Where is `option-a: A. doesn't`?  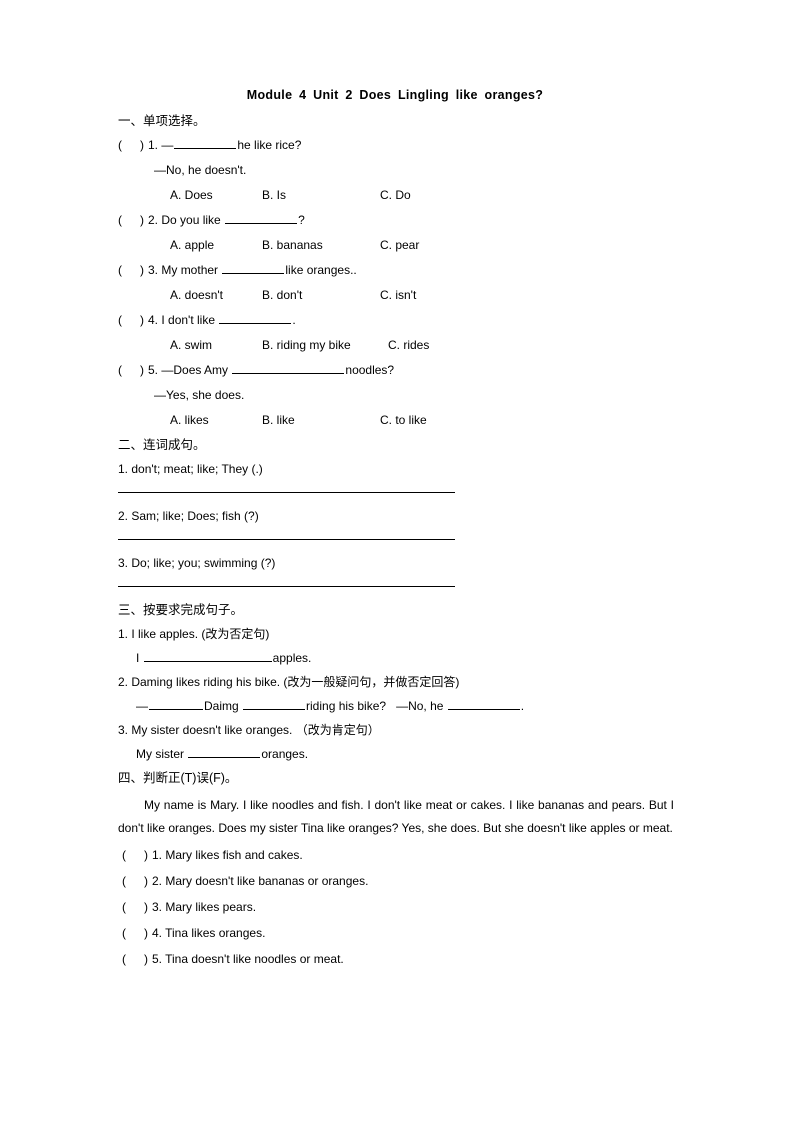
option-a: A. doesn't is located at coordinates (216, 295).